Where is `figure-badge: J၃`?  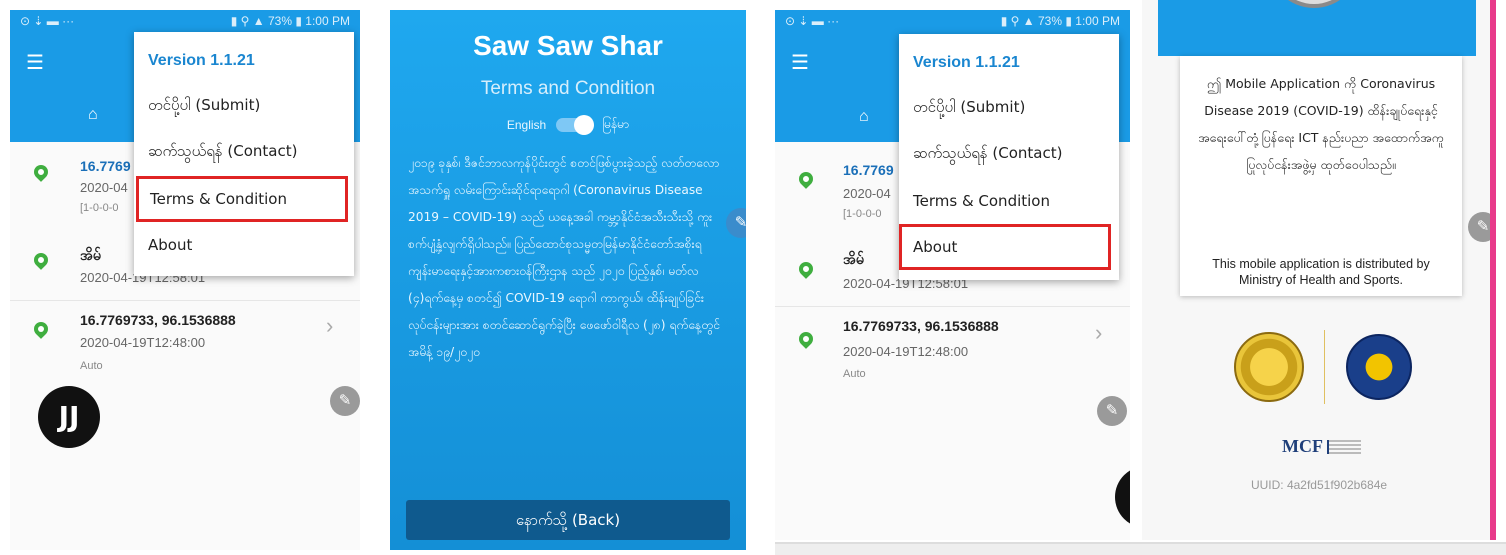 figure-badge: J၃ is located at coordinates (1122, 497).